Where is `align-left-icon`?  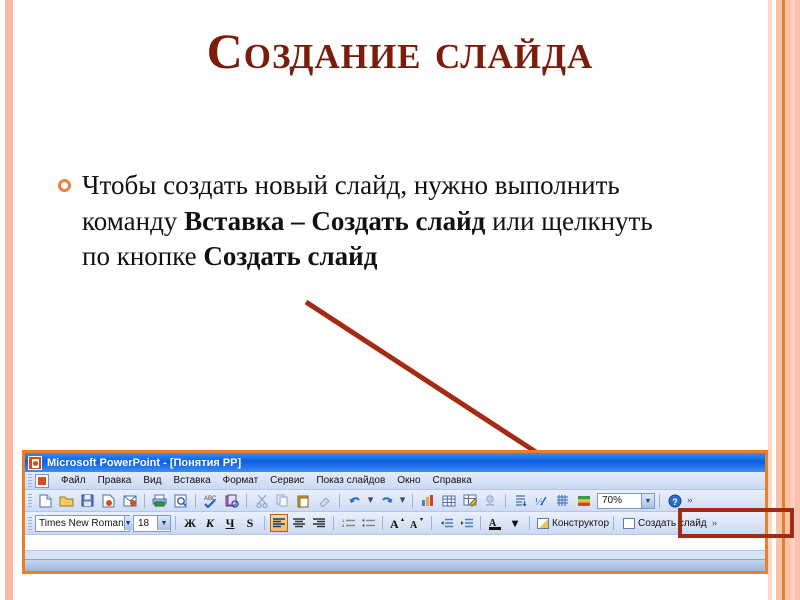 align-left-icon is located at coordinates (279, 523).